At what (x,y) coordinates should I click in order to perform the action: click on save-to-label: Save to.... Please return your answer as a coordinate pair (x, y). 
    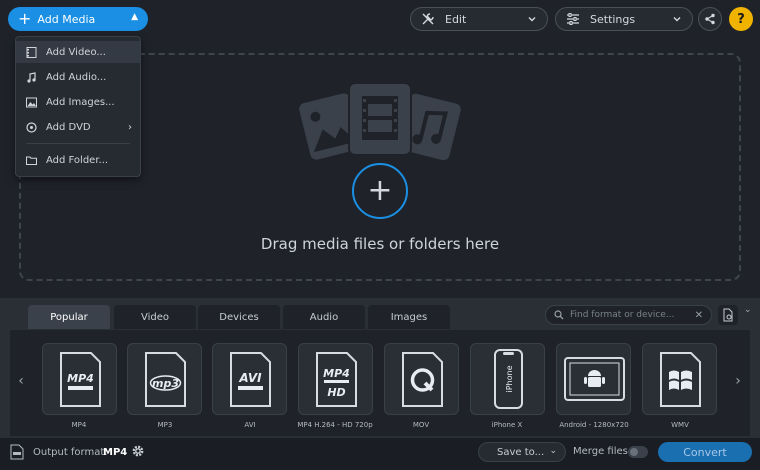
    Looking at the image, I should click on (521, 452).